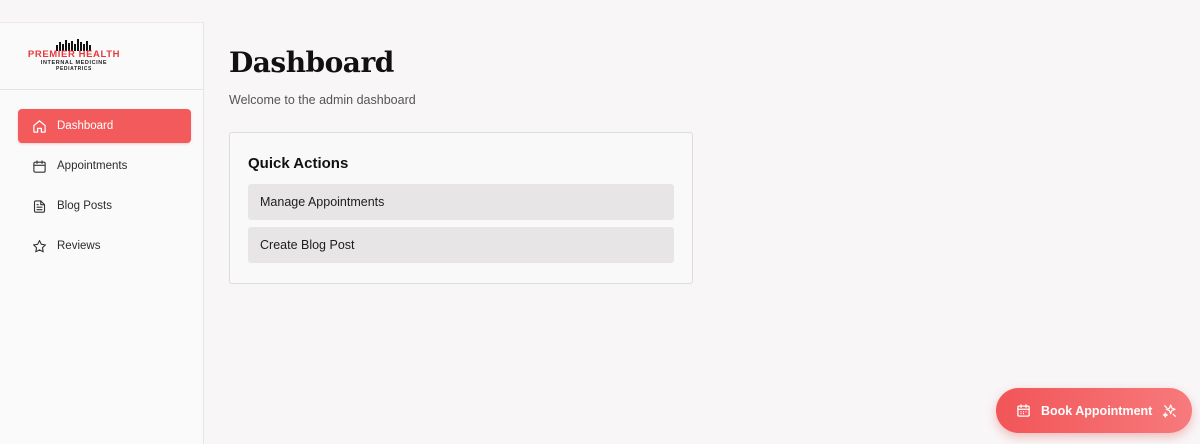 The height and width of the screenshot is (444, 1200). Describe the element at coordinates (79, 246) in the screenshot. I see `sidebar-item-label: Reviews` at that location.